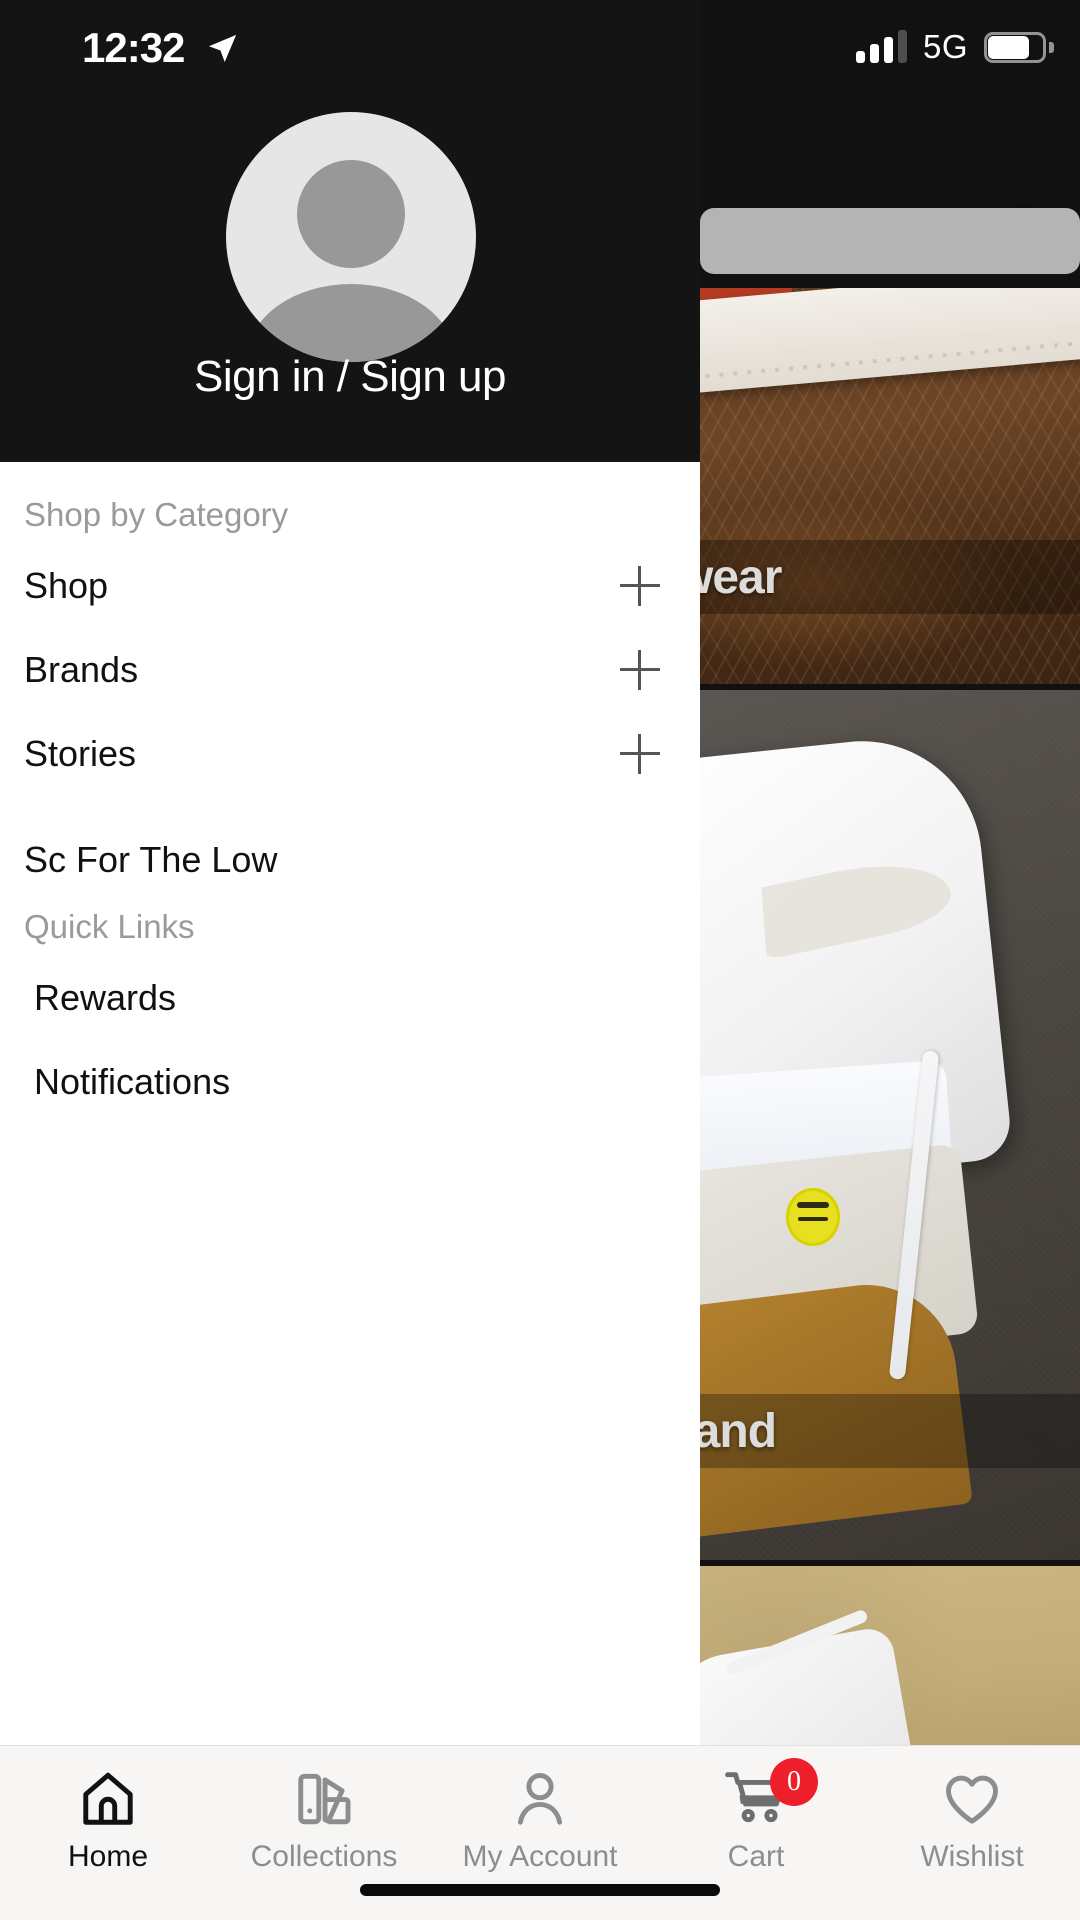 The width and height of the screenshot is (1080, 1920). I want to click on home-card-caption-text: wear, so click(741, 577).